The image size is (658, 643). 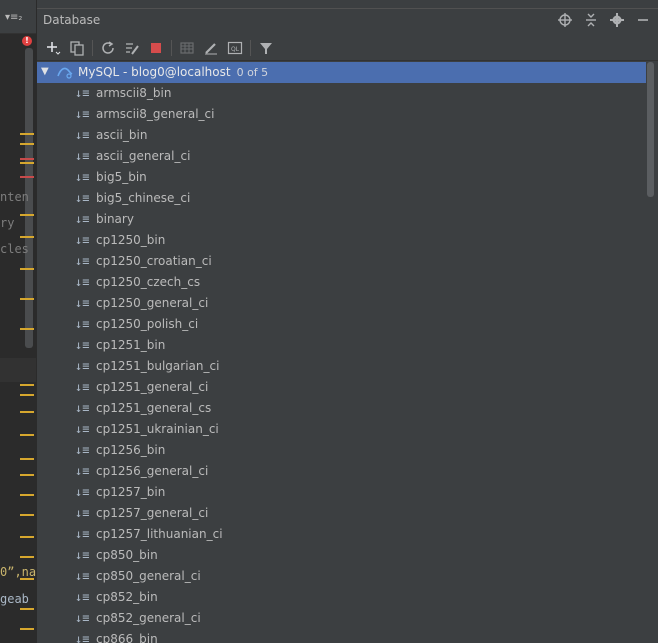 What do you see at coordinates (565, 20) in the screenshot?
I see `crosshair-icon` at bounding box center [565, 20].